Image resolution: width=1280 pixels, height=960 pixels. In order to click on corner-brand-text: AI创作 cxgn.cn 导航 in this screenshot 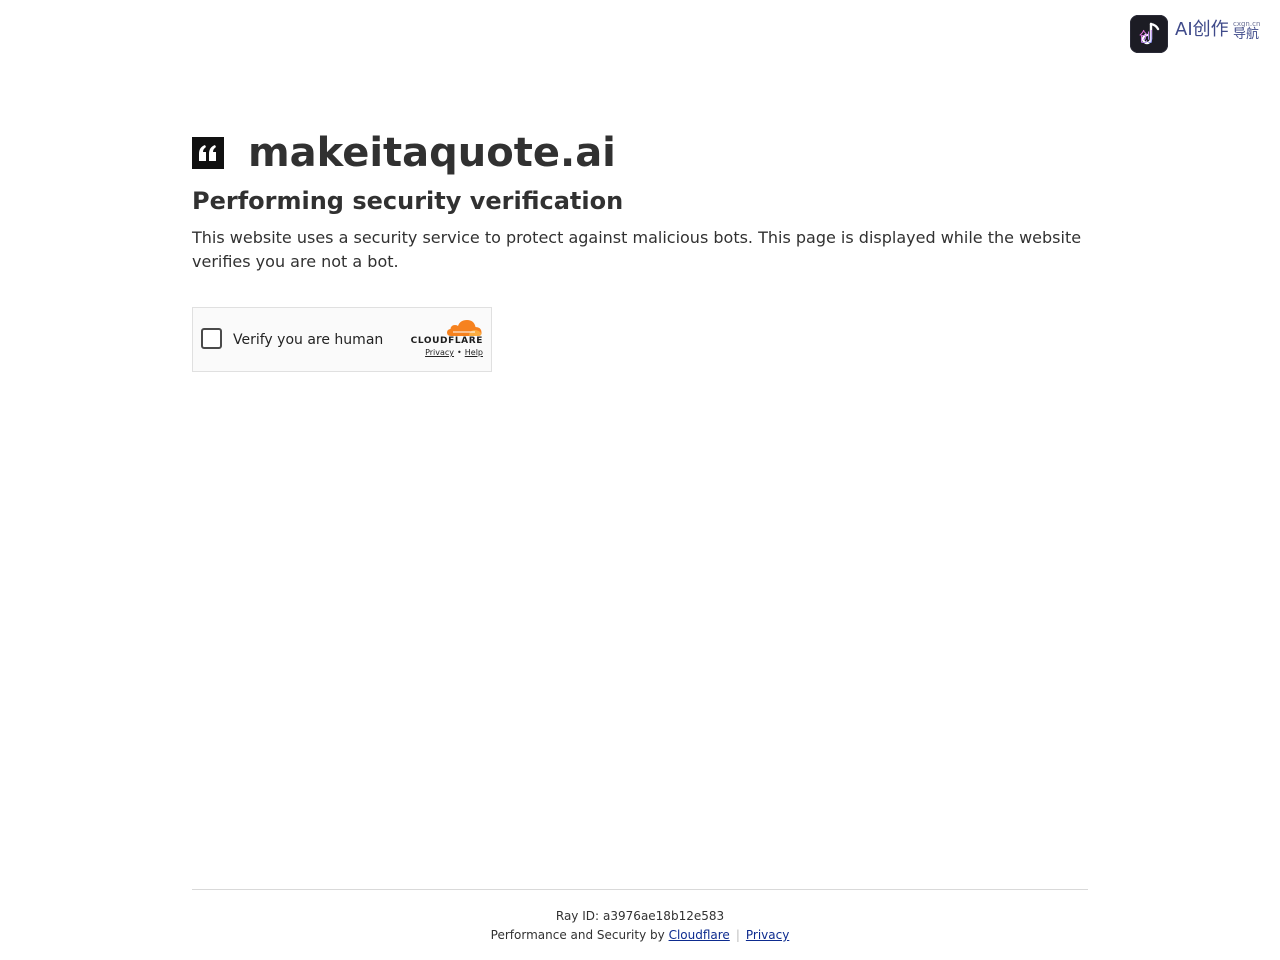, I will do `click(1218, 34)`.